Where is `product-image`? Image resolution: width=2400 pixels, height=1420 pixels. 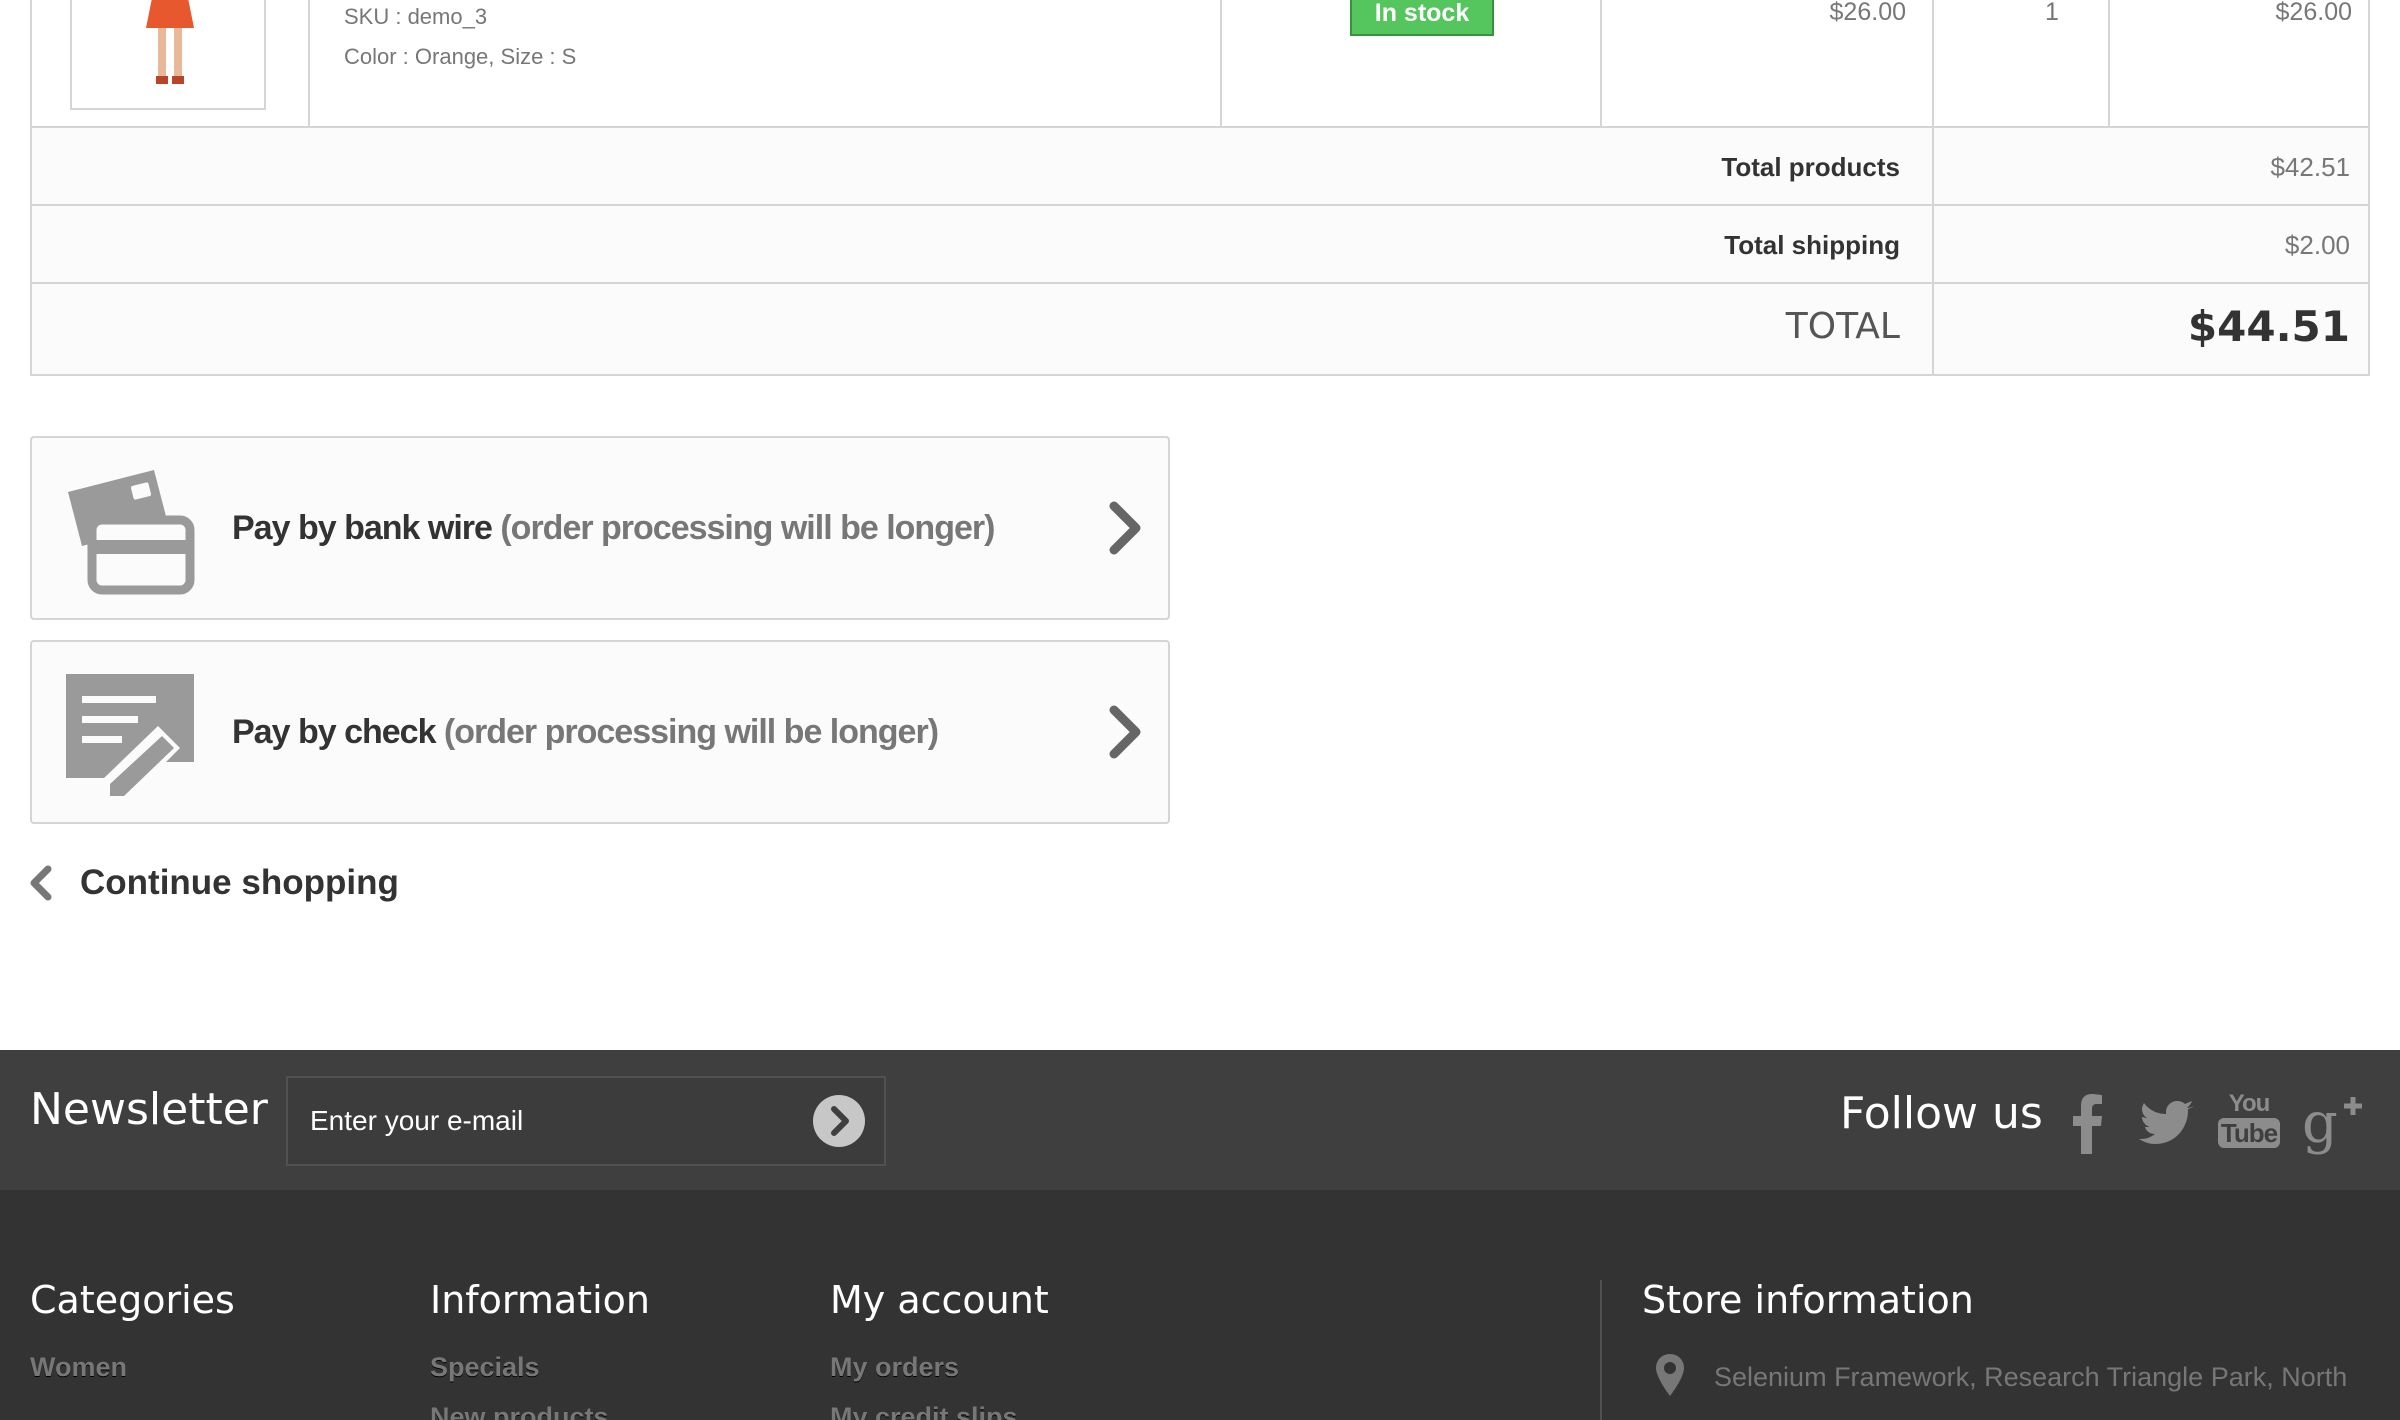 product-image is located at coordinates (168, 54).